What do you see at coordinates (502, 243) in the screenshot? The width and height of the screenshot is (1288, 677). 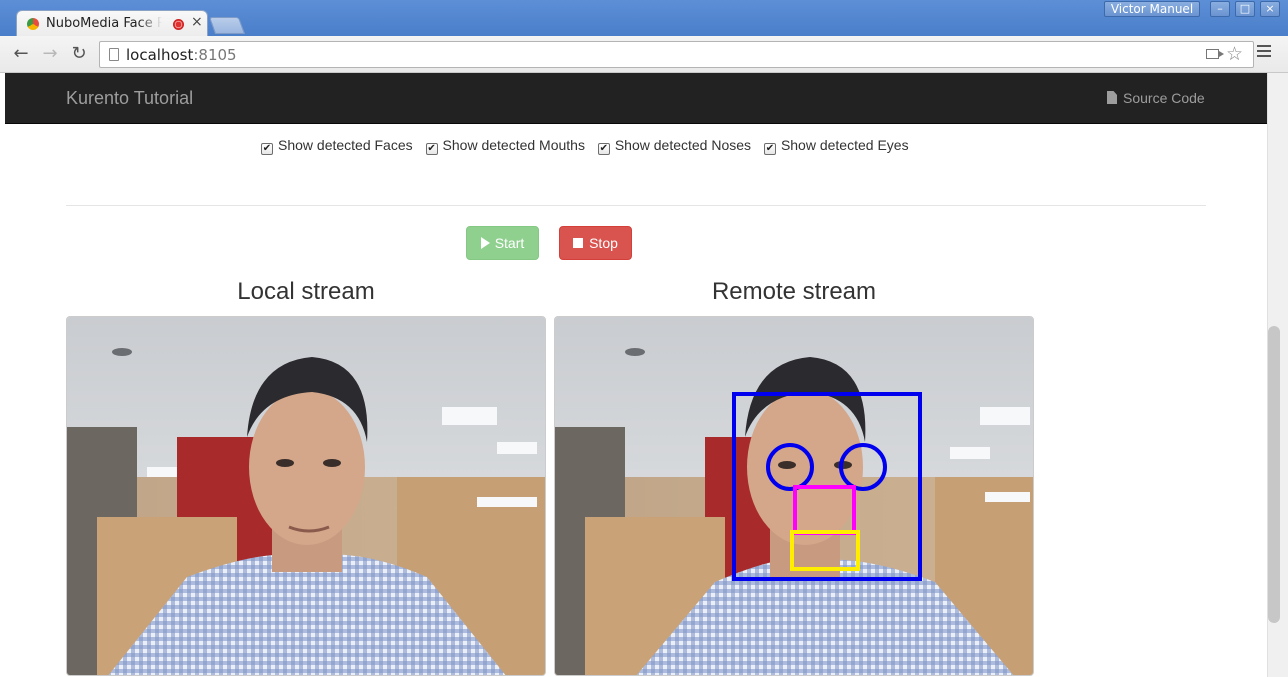 I see `start-button: Start` at bounding box center [502, 243].